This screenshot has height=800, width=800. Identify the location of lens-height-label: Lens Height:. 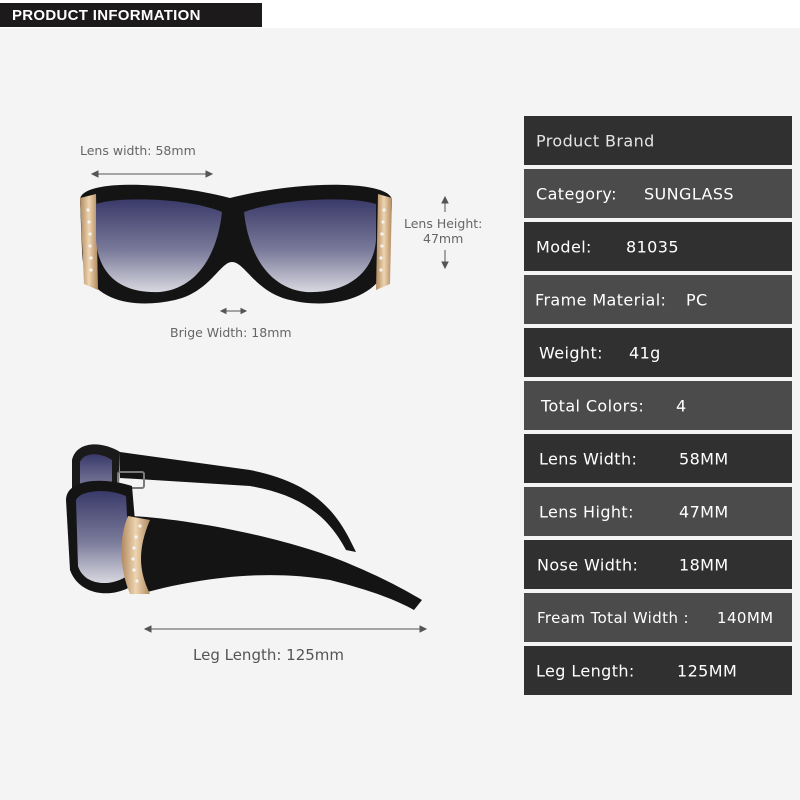
(443, 223).